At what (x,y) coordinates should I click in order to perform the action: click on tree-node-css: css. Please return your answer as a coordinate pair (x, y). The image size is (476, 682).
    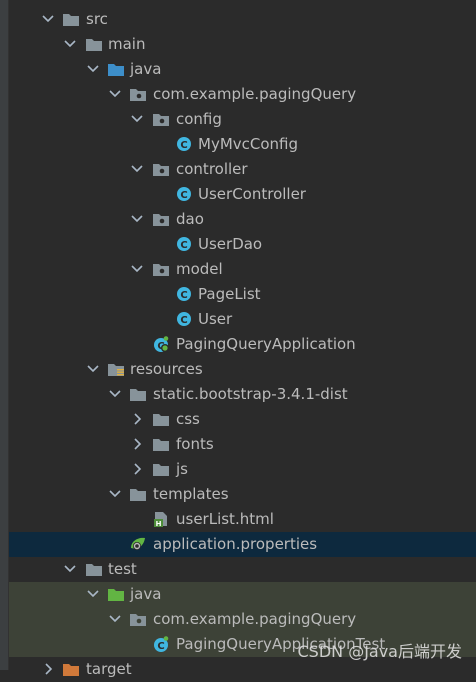
    Looking at the image, I should click on (242, 419).